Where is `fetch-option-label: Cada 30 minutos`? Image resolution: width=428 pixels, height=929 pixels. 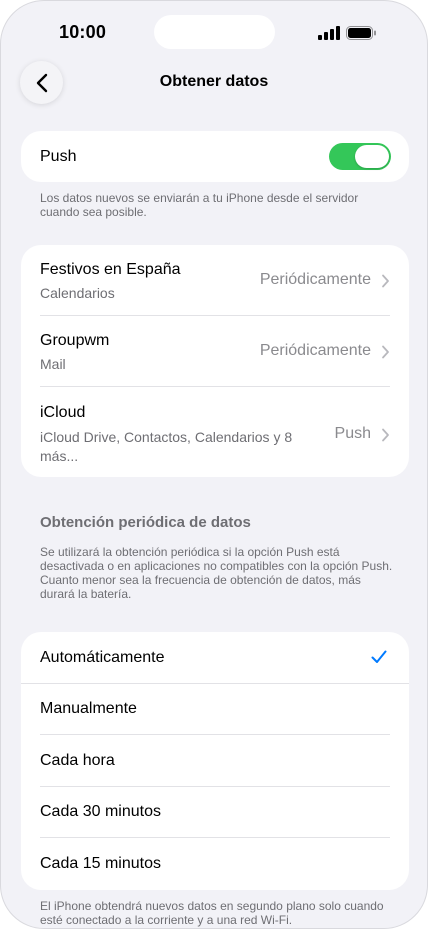
fetch-option-label: Cada 30 minutos is located at coordinates (100, 812).